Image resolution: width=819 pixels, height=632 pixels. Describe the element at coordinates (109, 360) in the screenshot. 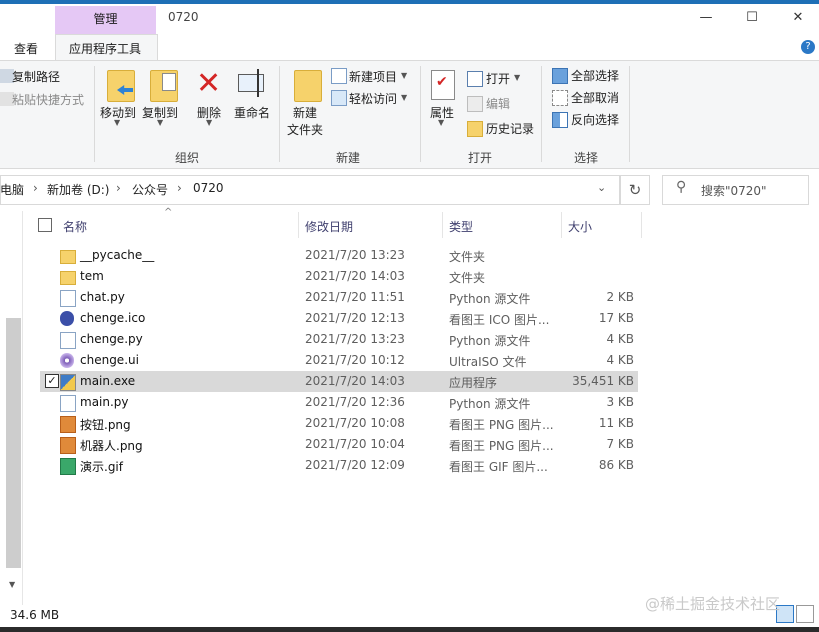

I see `file-name: chenge.ui` at that location.